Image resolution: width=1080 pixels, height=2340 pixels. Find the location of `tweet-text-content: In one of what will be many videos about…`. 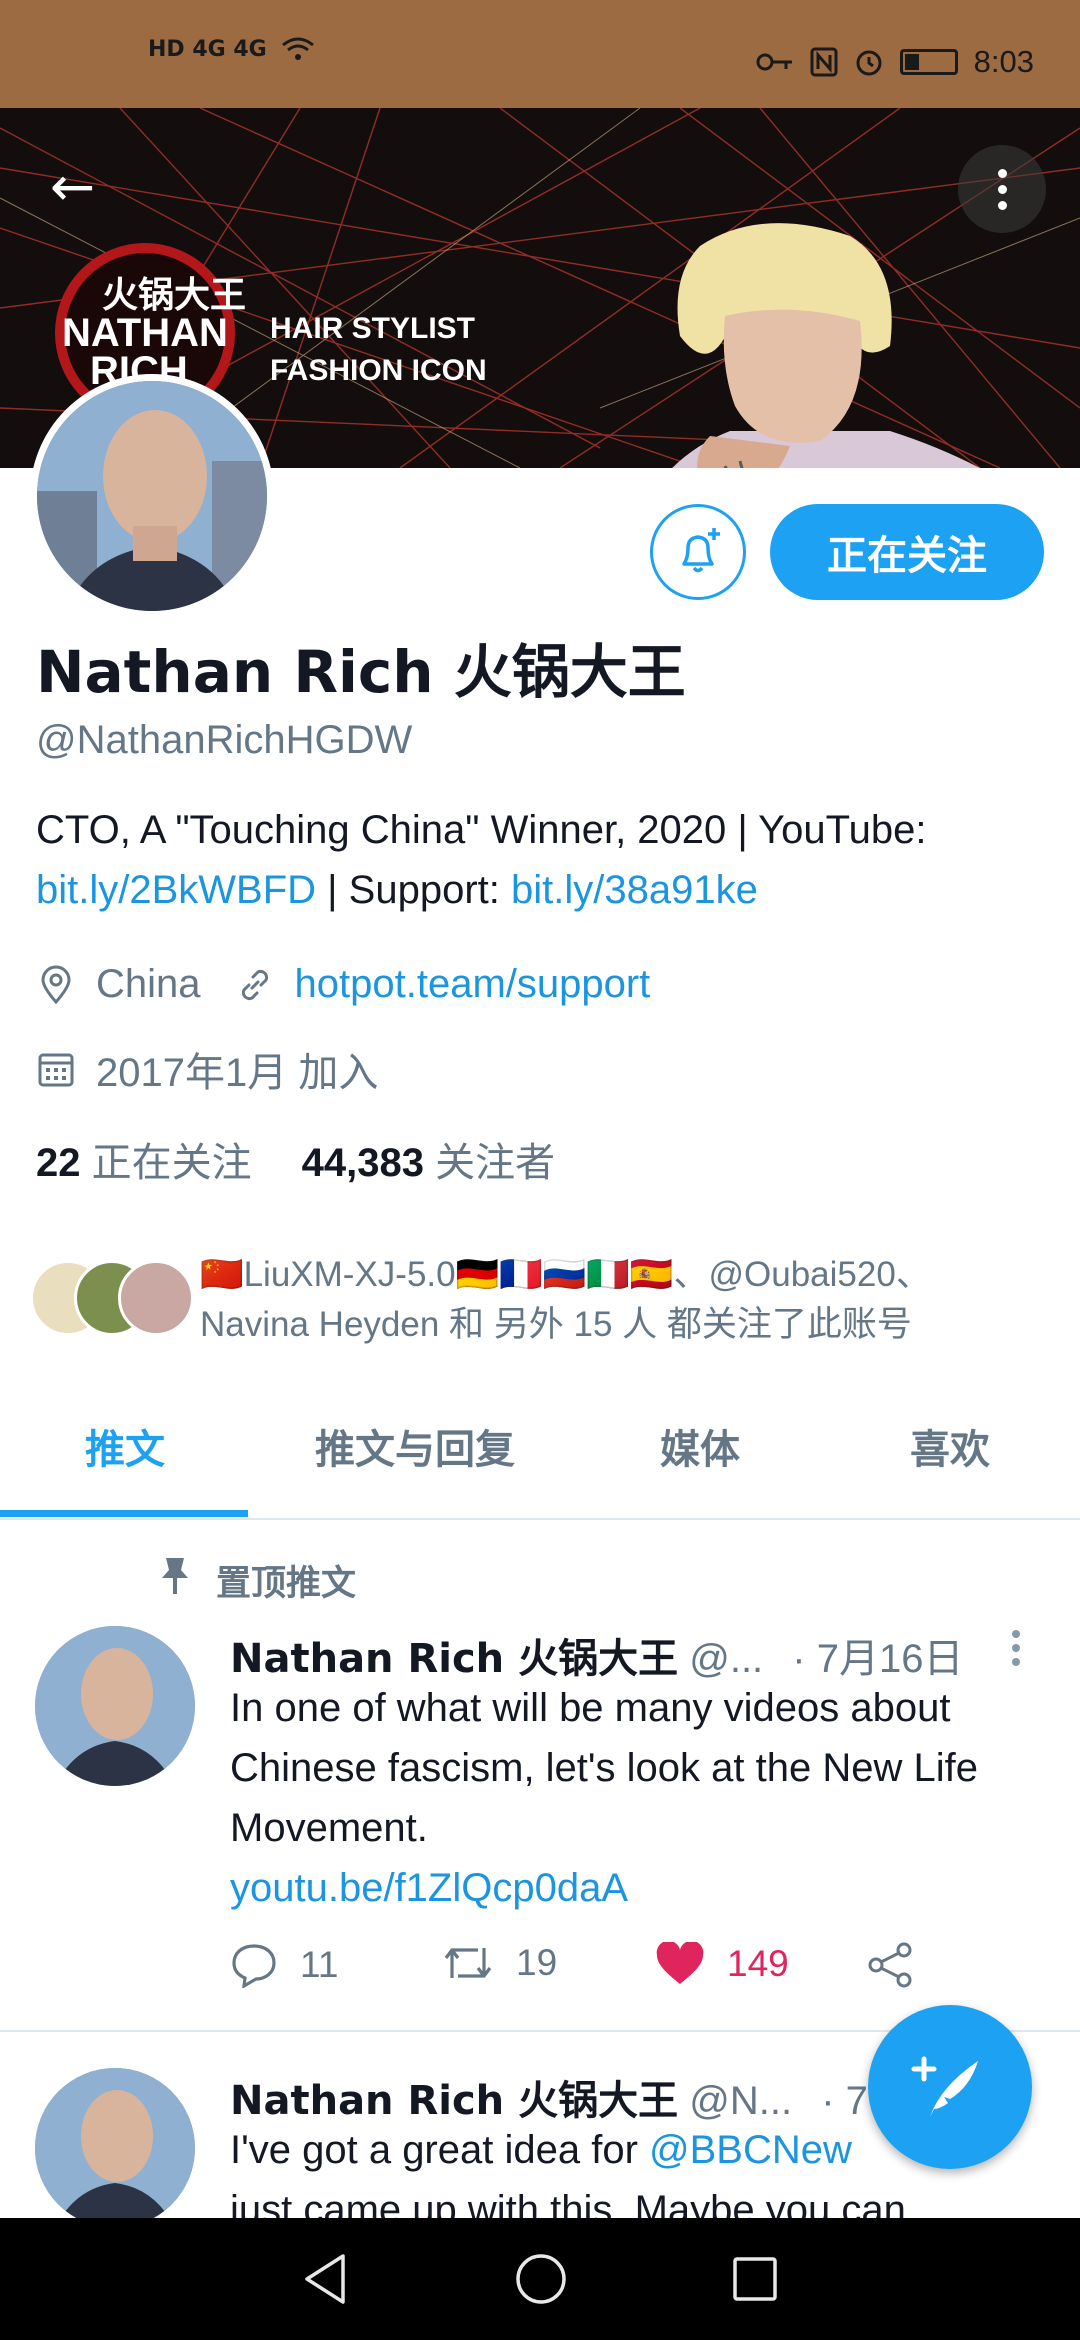

tweet-text-content: In one of what will be many videos about… is located at coordinates (604, 1768).